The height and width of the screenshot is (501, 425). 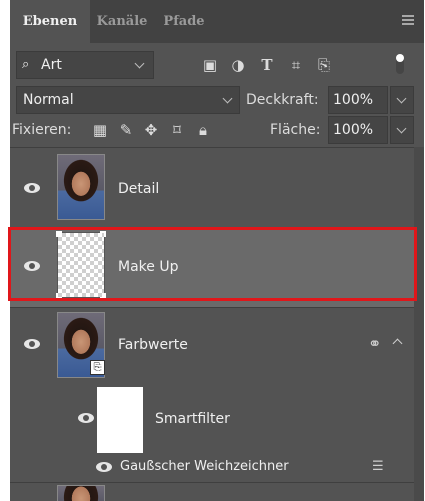 I want to click on tab-ebenen: Ebenen, so click(x=50, y=21).